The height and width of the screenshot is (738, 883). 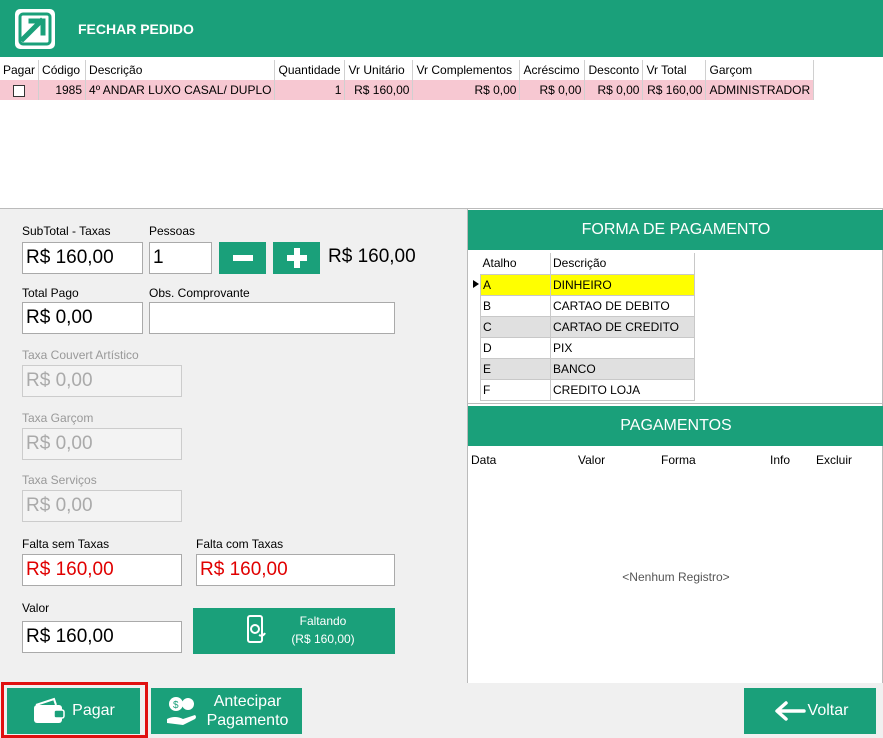 What do you see at coordinates (172, 231) in the screenshot?
I see `pessoas-label: Pessoas` at bounding box center [172, 231].